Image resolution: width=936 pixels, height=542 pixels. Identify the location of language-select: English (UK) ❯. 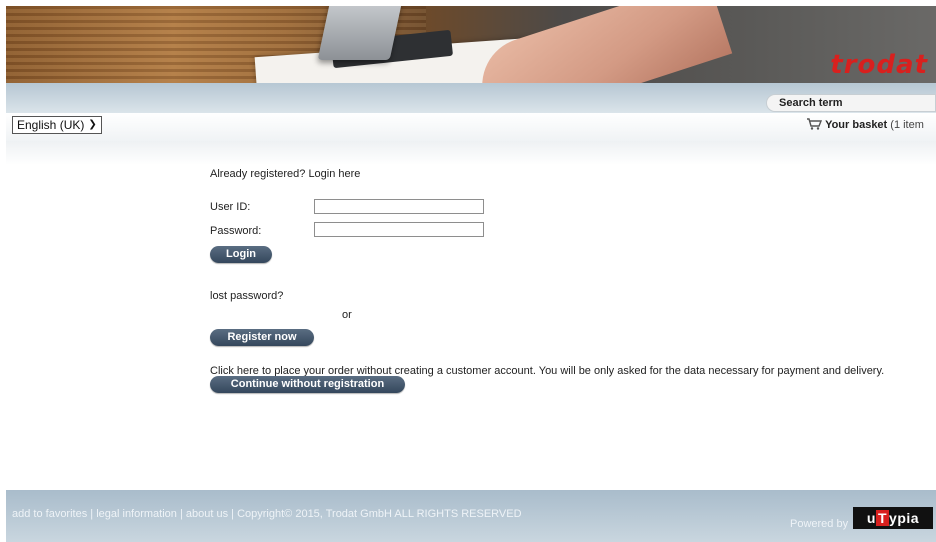
(57, 125).